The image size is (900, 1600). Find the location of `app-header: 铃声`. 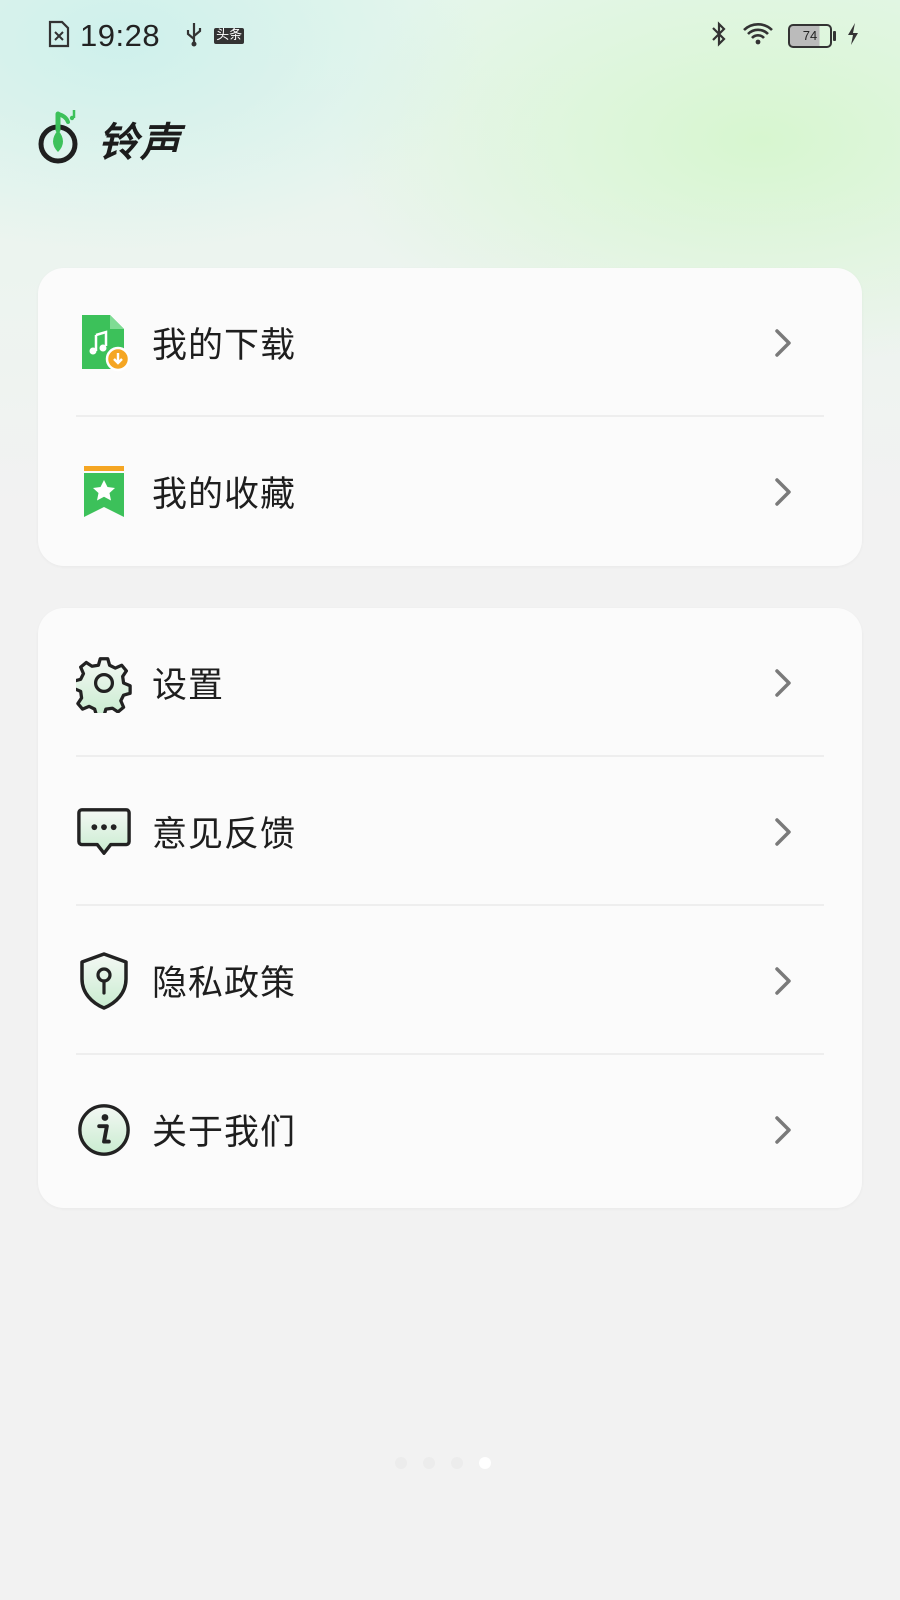

app-header: 铃声 is located at coordinates (109, 139).